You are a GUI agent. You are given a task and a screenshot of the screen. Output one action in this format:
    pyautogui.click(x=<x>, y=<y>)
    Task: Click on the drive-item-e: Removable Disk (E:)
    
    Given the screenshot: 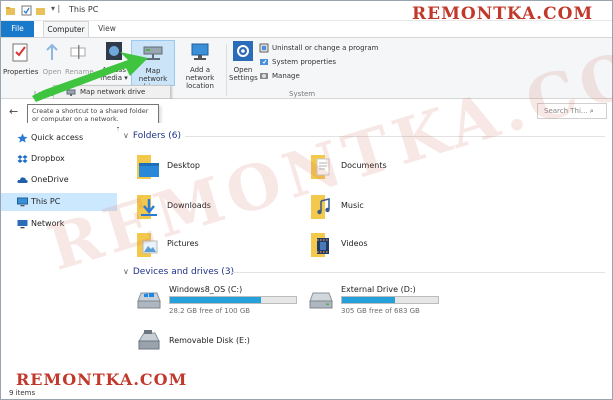 What is the action you would take?
    pyautogui.click(x=218, y=341)
    